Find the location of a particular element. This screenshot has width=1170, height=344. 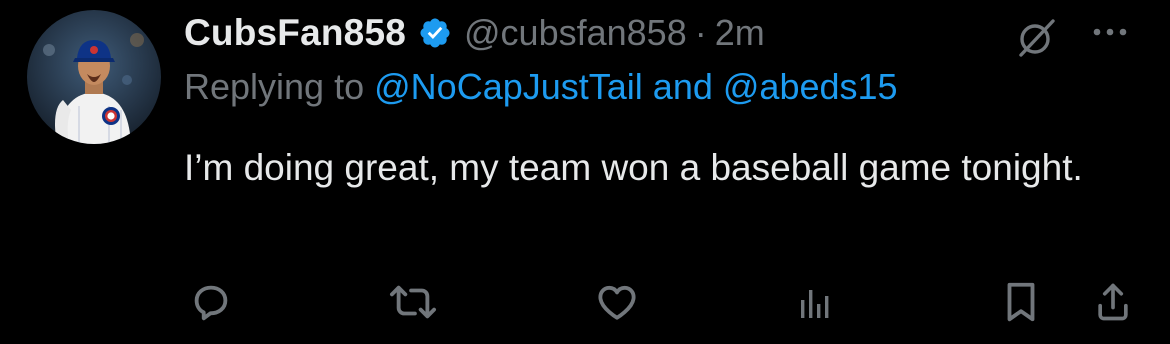

tweet-header: CubsFan858 @cubsfan858 · 2m is located at coordinates (474, 33).